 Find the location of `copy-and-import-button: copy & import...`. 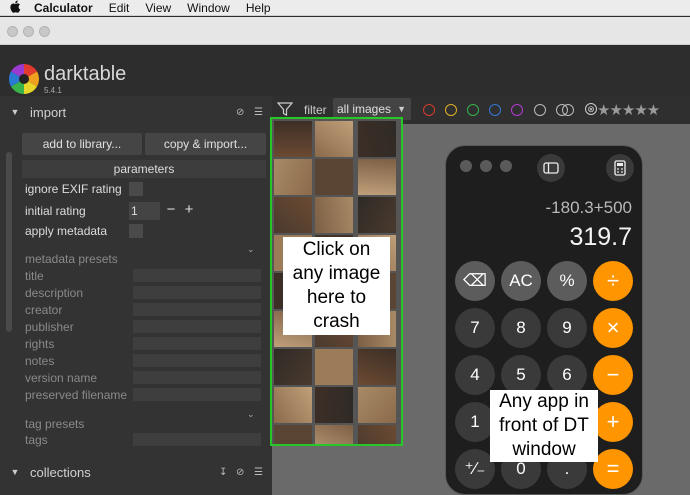

copy-and-import-button: copy & import... is located at coordinates (205, 144).